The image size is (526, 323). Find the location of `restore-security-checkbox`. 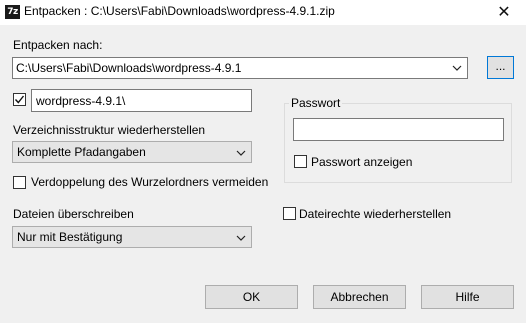

restore-security-checkbox is located at coordinates (289, 213).